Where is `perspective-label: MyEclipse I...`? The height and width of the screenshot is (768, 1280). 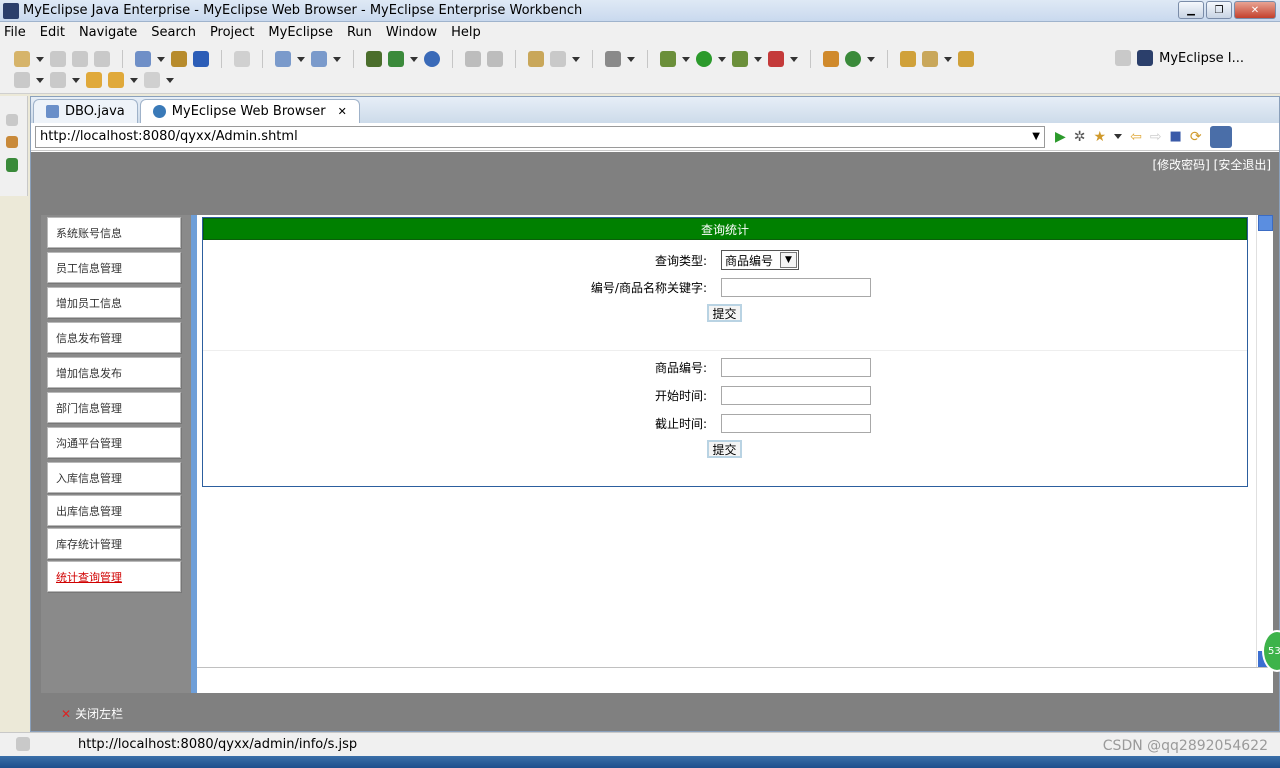 perspective-label: MyEclipse I... is located at coordinates (1201, 58).